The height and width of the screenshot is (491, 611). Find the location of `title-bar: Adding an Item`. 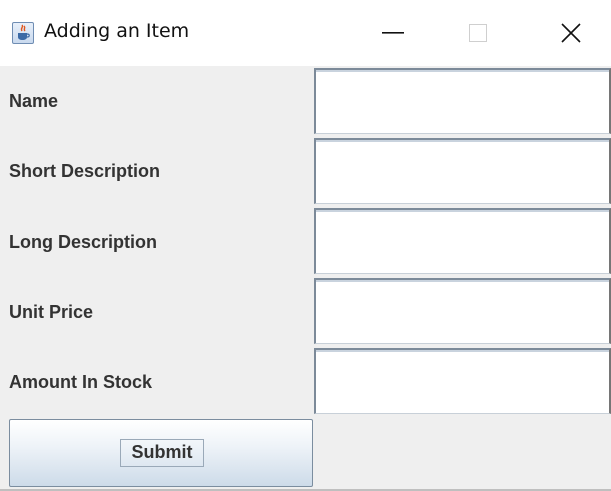

title-bar: Adding an Item is located at coordinates (305, 33).